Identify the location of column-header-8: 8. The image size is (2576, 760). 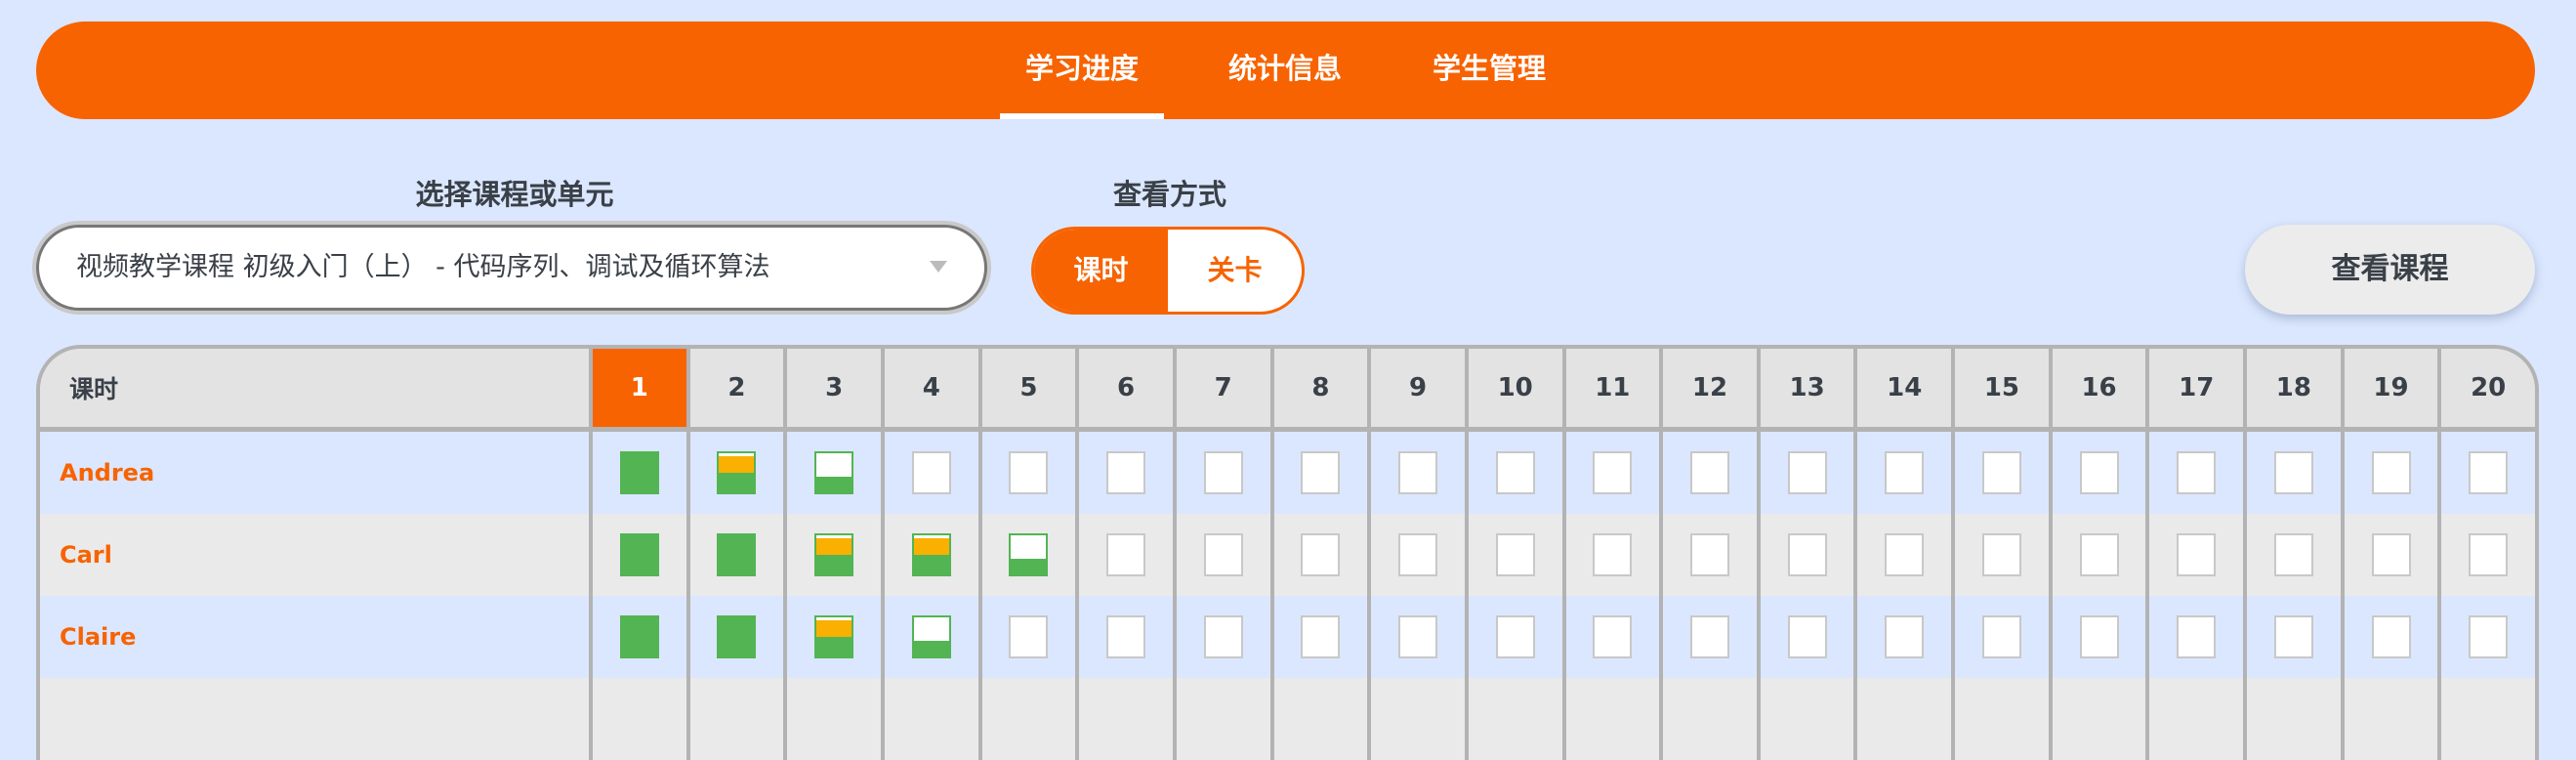
(1318, 388).